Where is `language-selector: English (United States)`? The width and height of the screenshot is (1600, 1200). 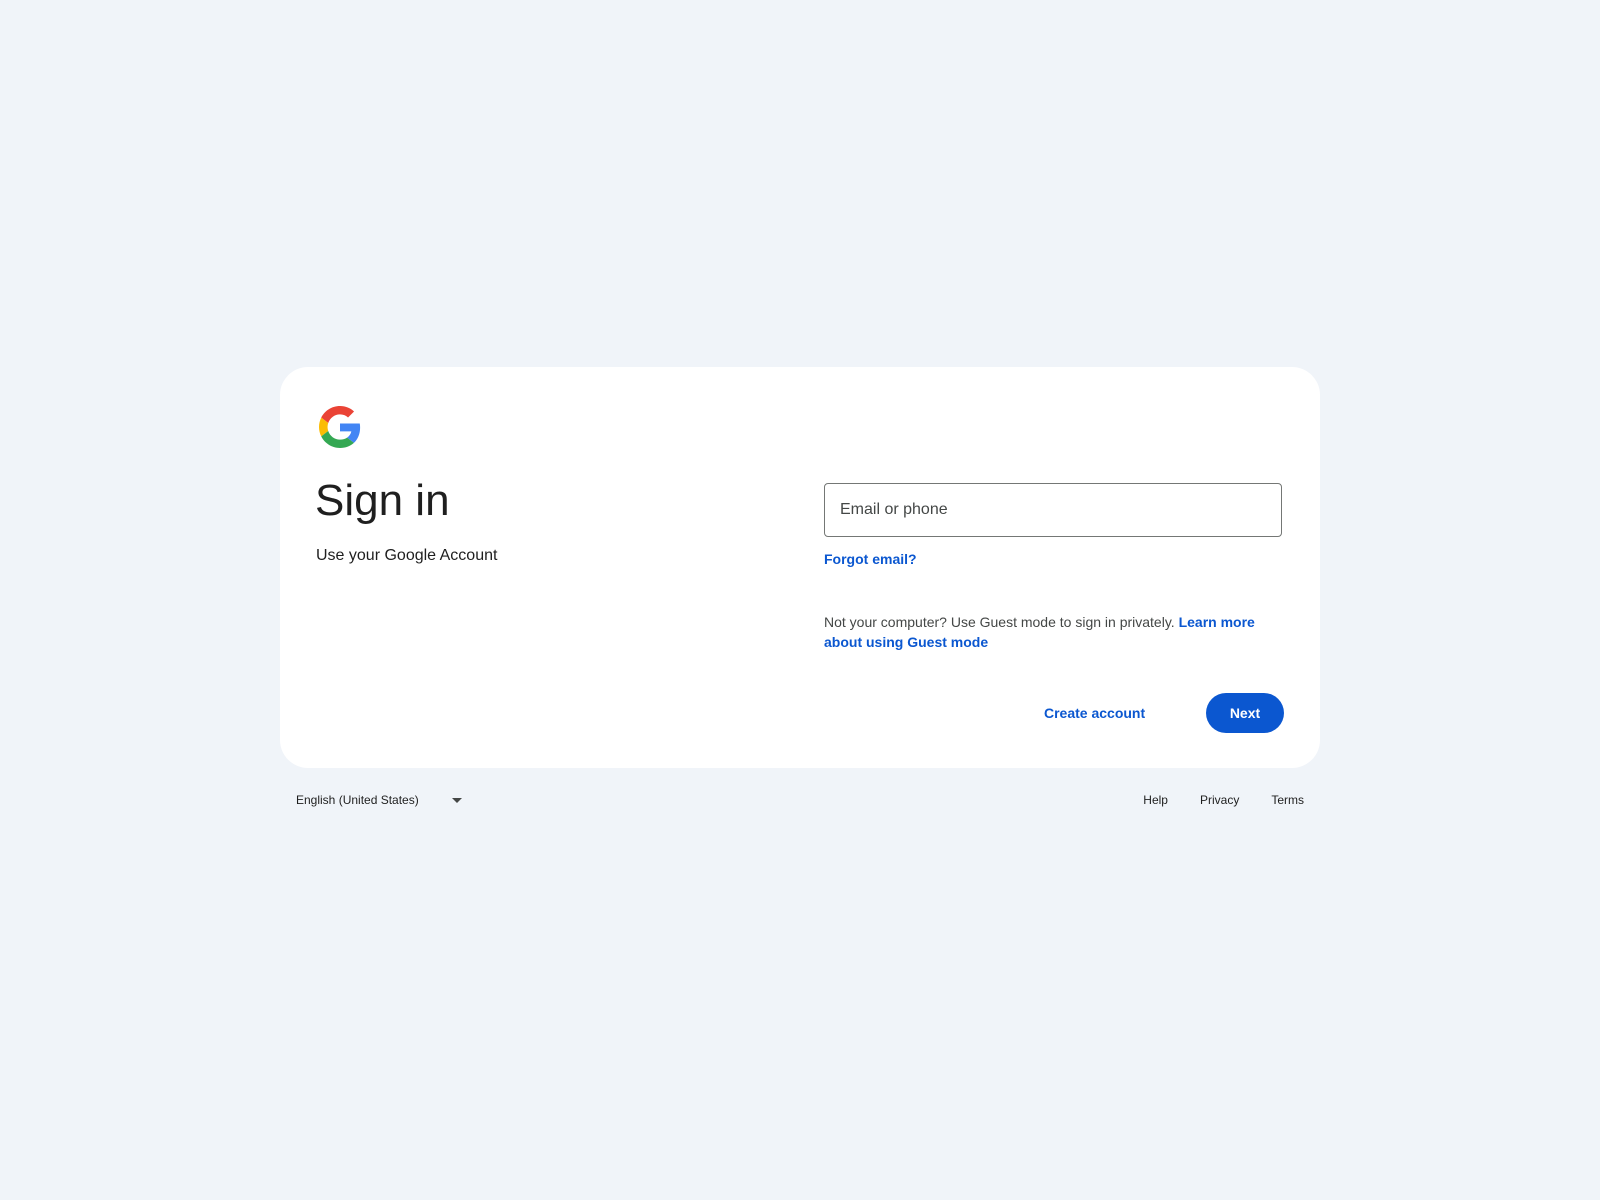 language-selector: English (United States) is located at coordinates (379, 800).